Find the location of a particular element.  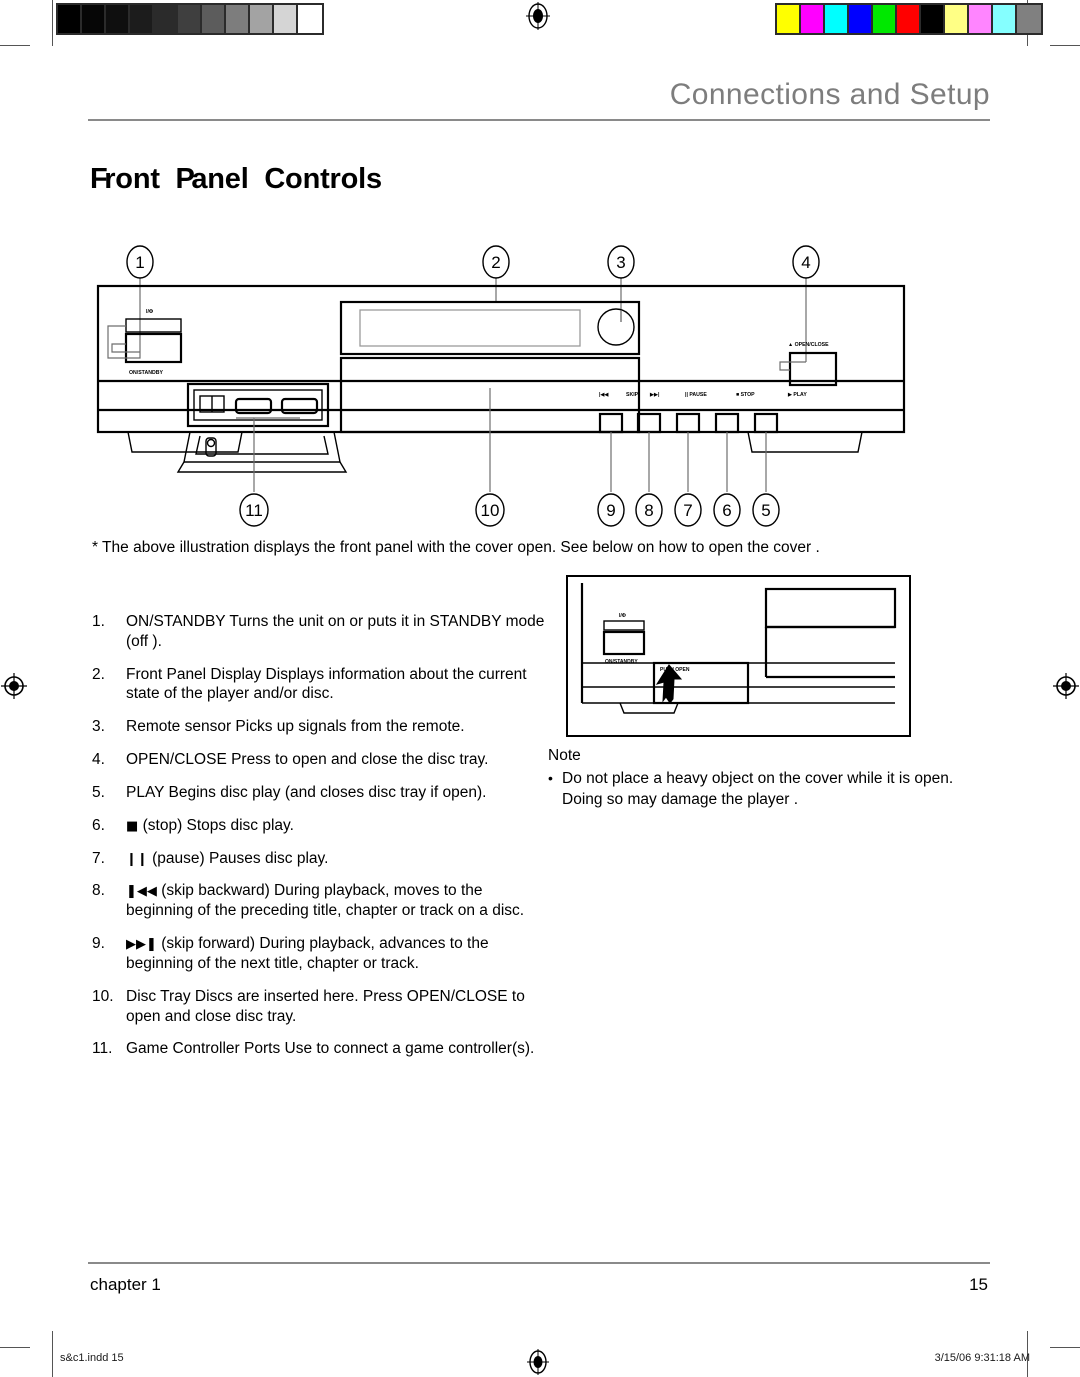

page-header: Connections and Setup is located at coordinates (540, 113).